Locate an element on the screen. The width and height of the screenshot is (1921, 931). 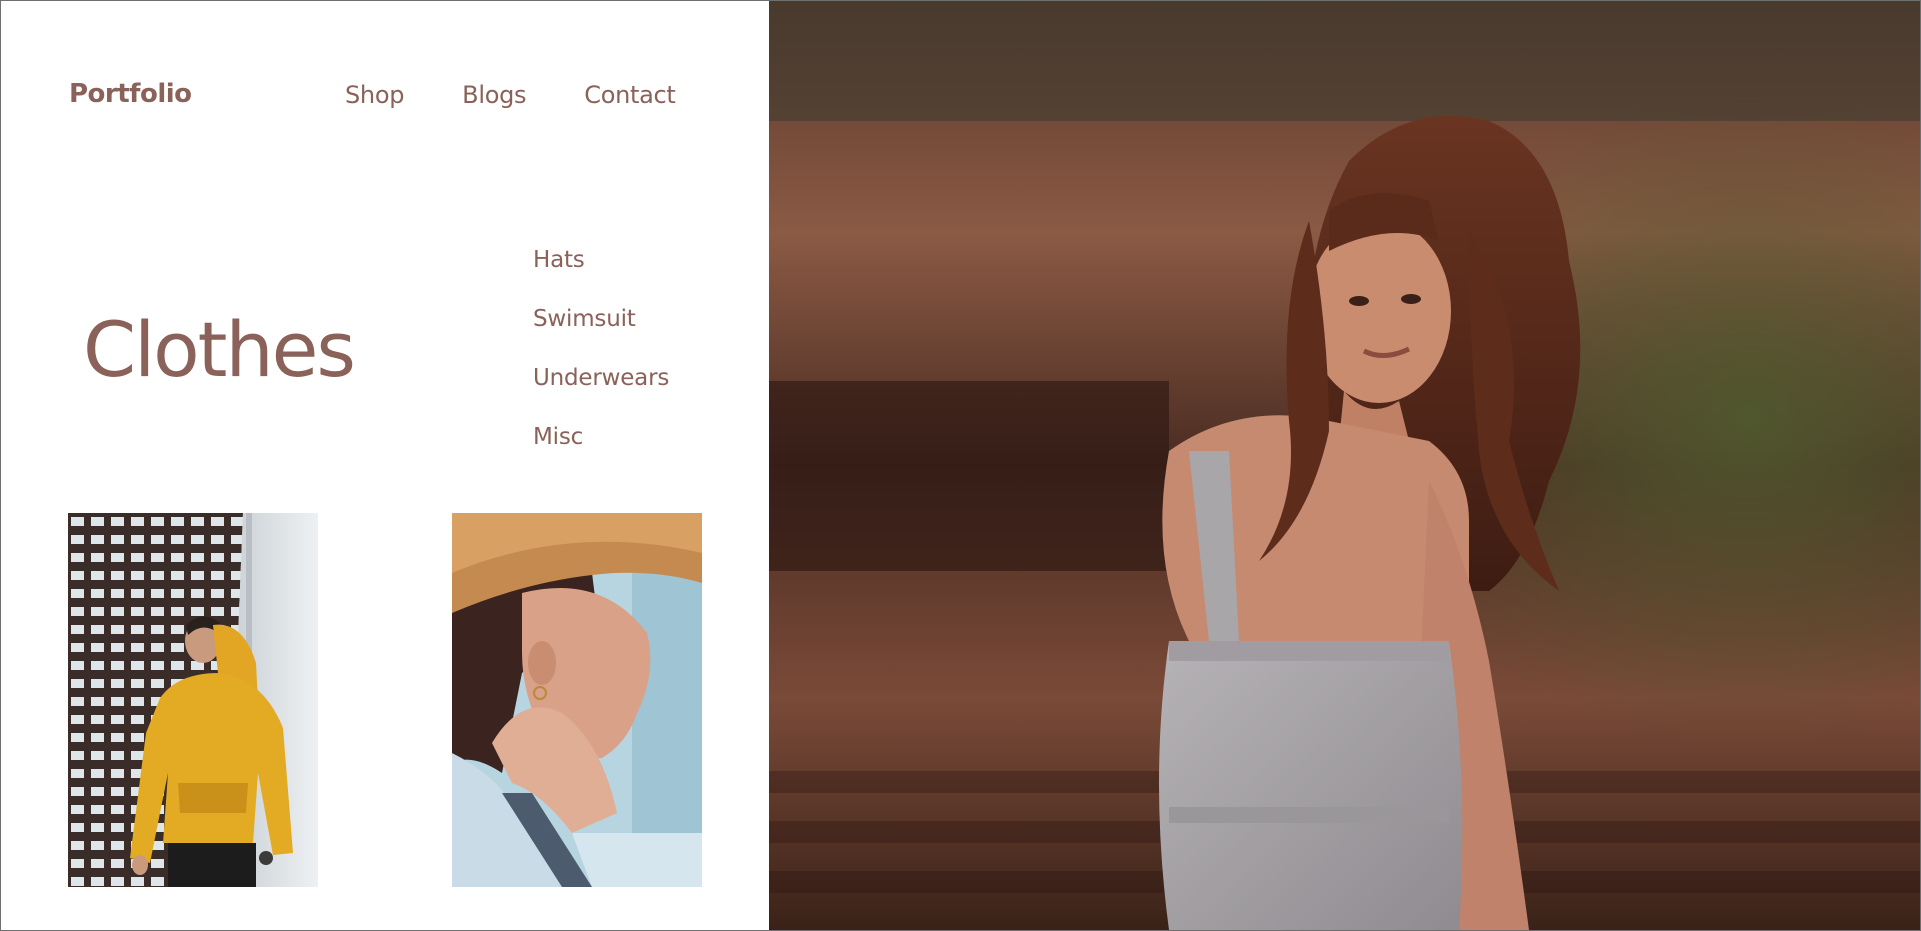
category-list: Hats Swimsuit Underwears Misc is located at coordinates (601, 365).